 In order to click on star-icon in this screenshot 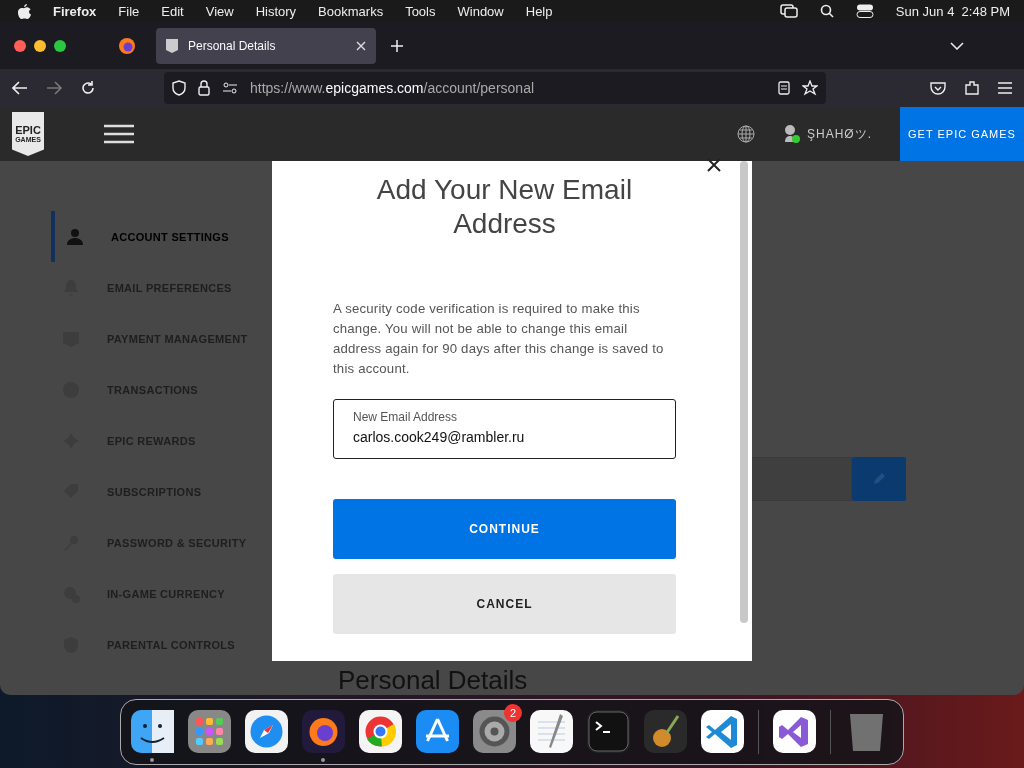, I will do `click(810, 88)`.